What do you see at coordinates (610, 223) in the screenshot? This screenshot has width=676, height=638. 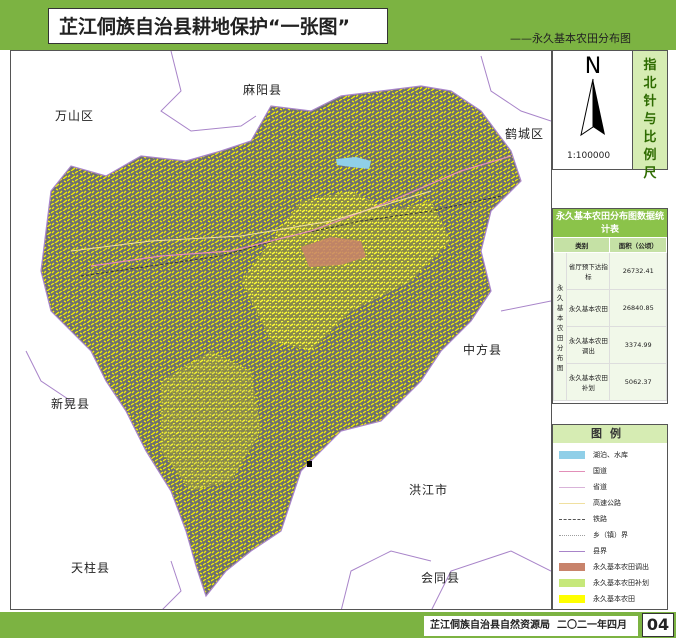 I see `stats-title: 永久基本农田分布图数据统计表` at bounding box center [610, 223].